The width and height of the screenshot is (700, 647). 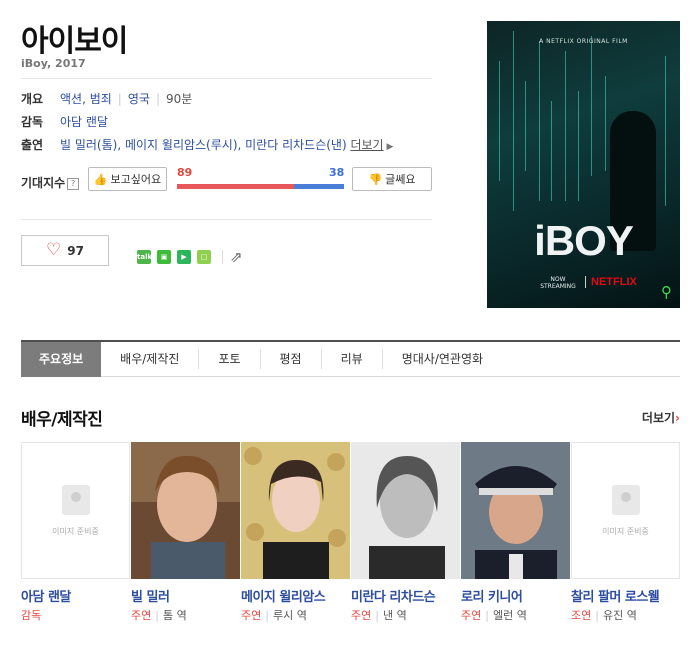 What do you see at coordinates (615, 595) in the screenshot?
I see `cast-name: 찰리 팔머 로스웰` at bounding box center [615, 595].